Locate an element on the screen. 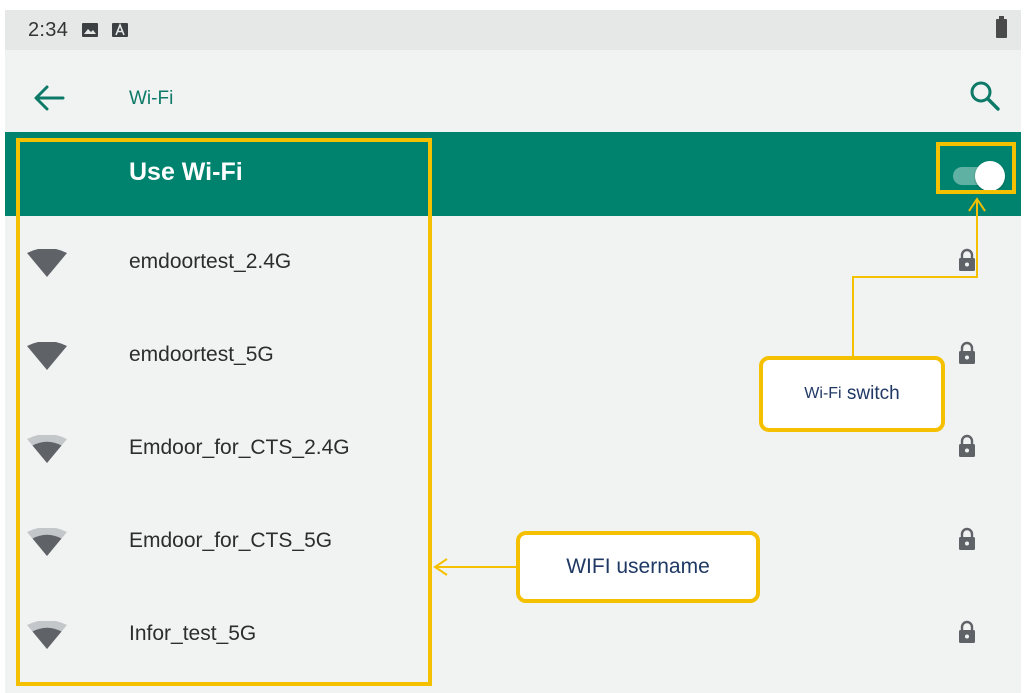  search-icon is located at coordinates (985, 96).